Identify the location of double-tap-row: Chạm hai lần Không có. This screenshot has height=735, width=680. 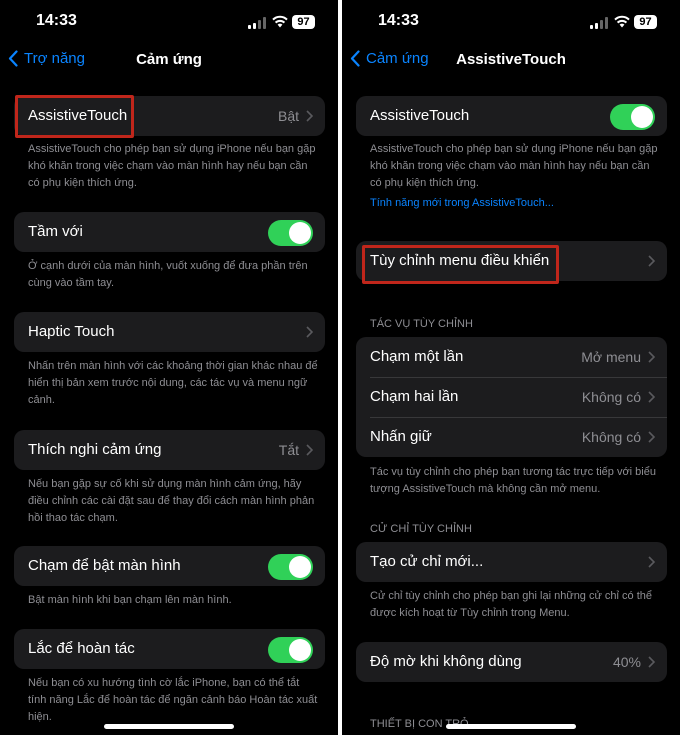
(511, 397).